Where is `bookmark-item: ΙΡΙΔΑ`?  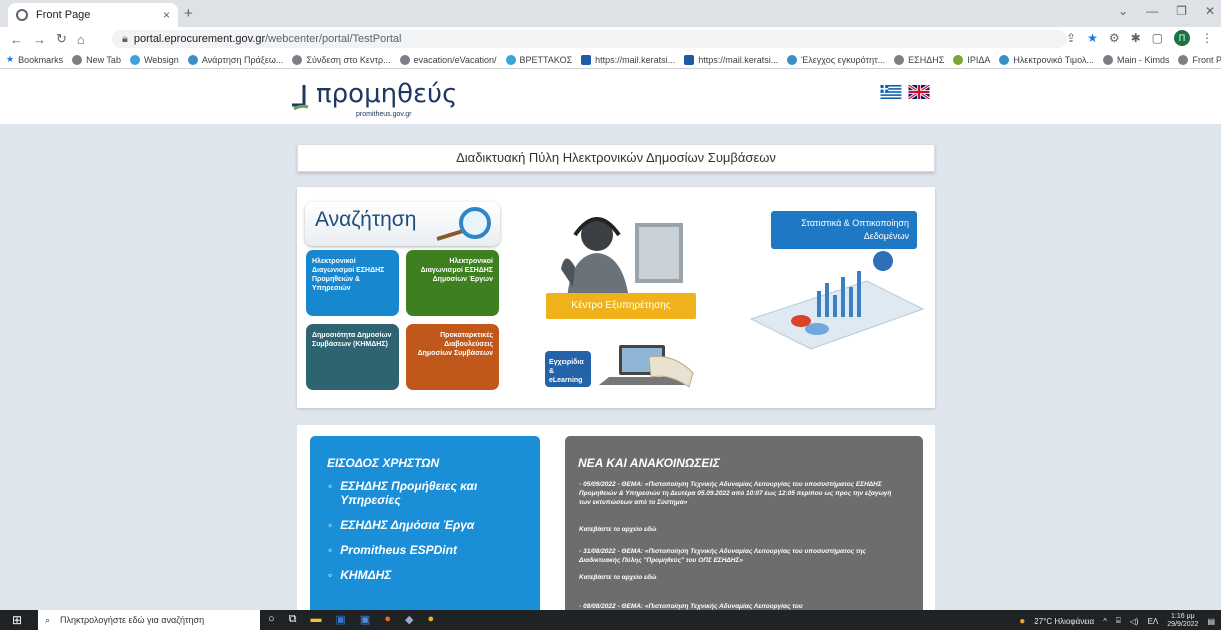 bookmark-item: ΙΡΙΔΑ is located at coordinates (971, 59).